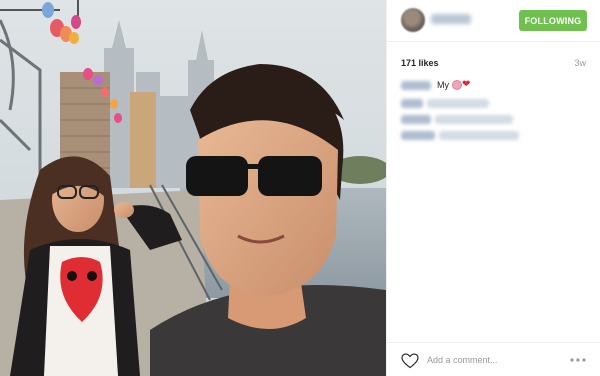 This screenshot has height=376, width=600. Describe the element at coordinates (410, 361) in the screenshot. I see `heart-outline-icon` at that location.